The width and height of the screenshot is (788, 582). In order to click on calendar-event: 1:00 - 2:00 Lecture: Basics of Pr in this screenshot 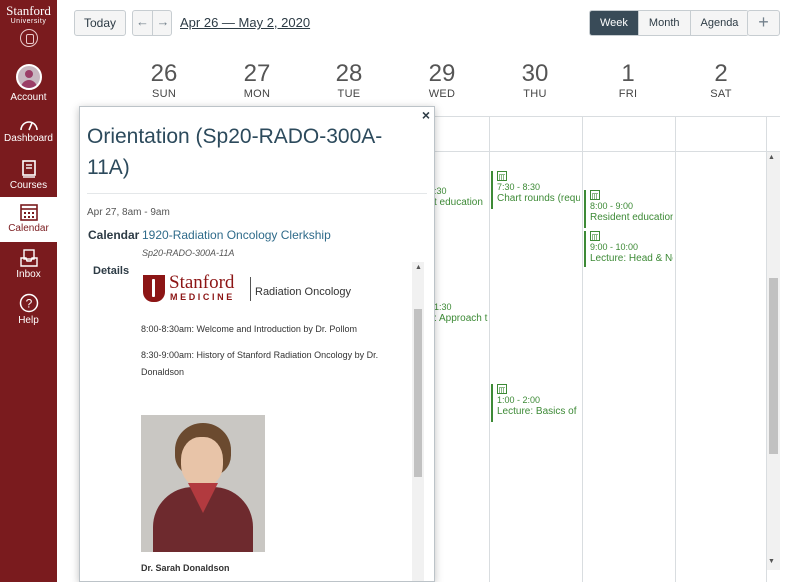, I will do `click(535, 403)`.